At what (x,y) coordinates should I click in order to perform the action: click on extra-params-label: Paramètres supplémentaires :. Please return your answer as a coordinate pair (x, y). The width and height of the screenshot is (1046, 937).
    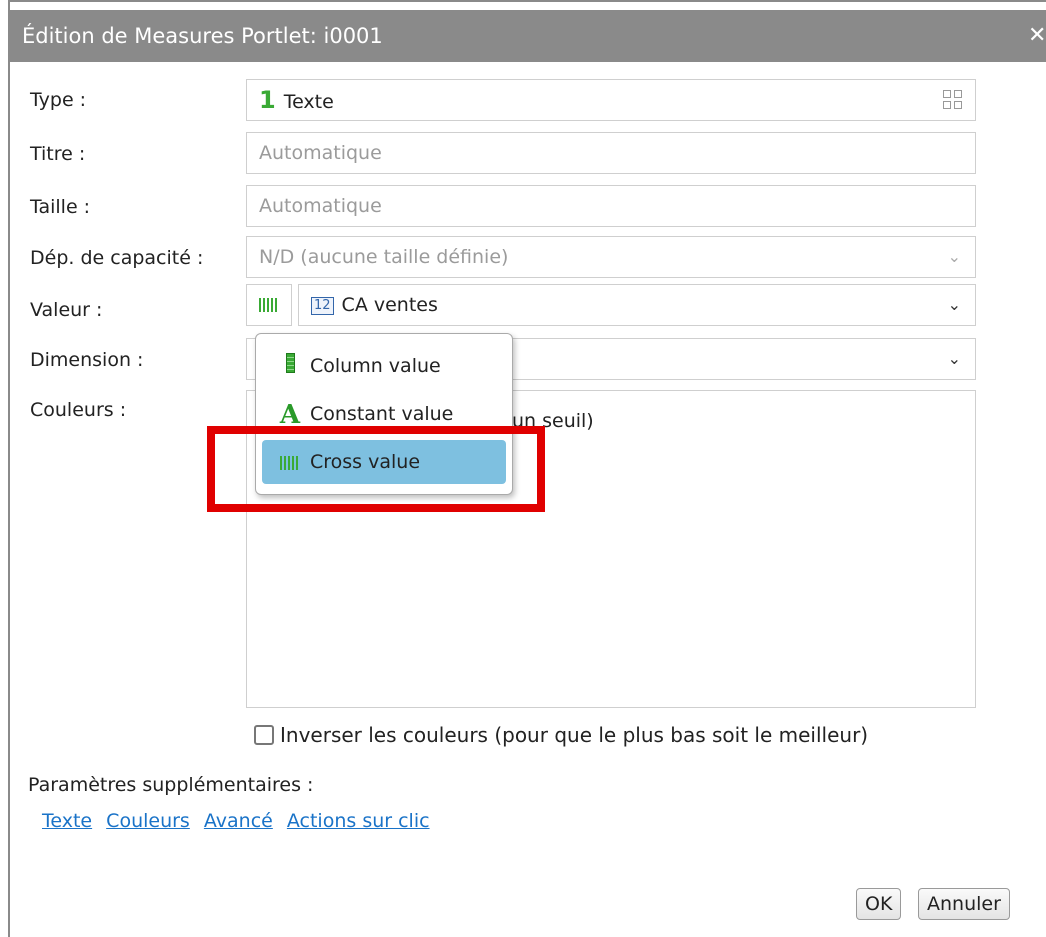
    Looking at the image, I should click on (171, 785).